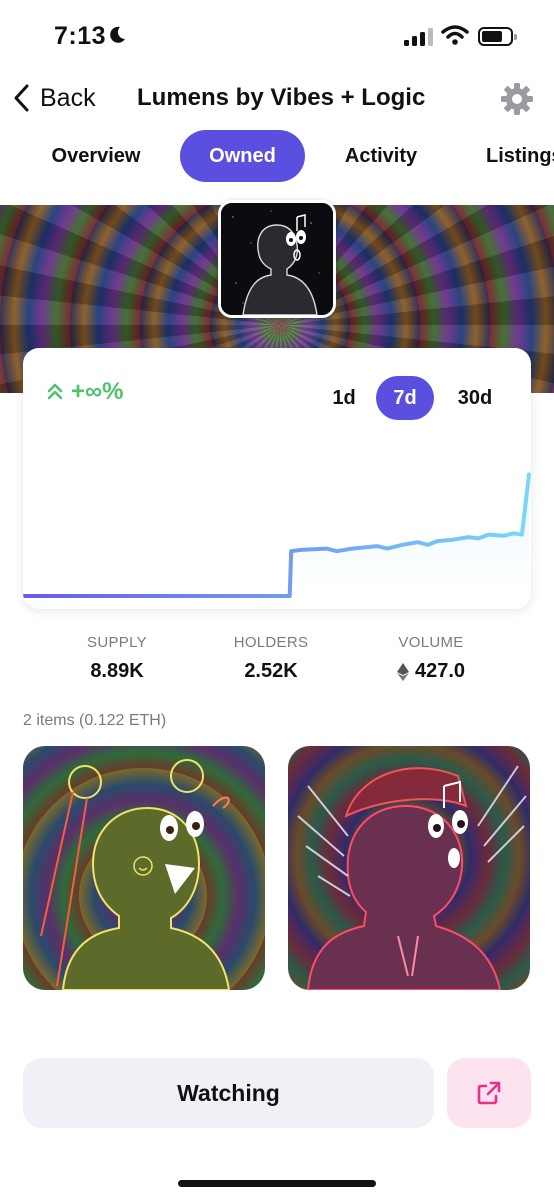 Image resolution: width=554 pixels, height=1200 pixels. What do you see at coordinates (80, 36) in the screenshot?
I see `status-time: 7:13` at bounding box center [80, 36].